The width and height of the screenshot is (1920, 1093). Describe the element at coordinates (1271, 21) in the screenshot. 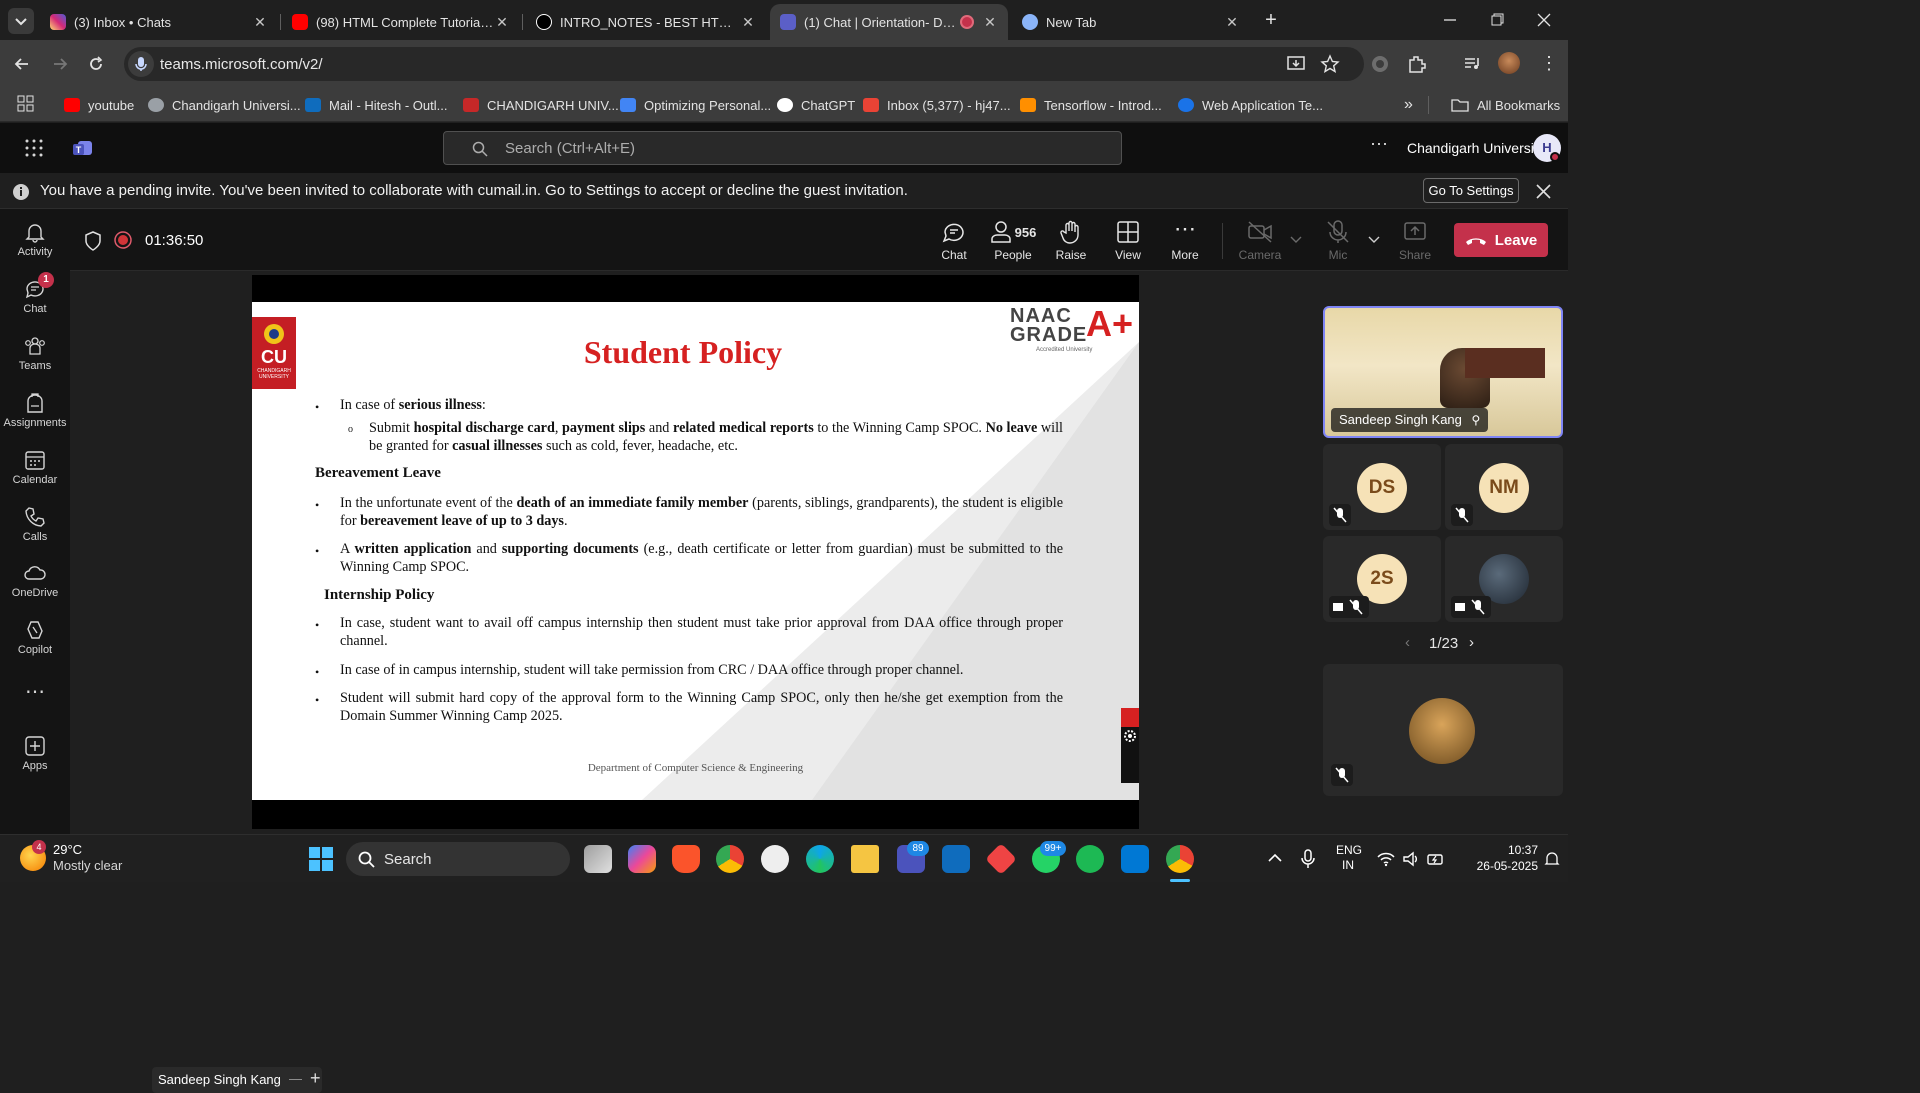

I see `new-tab-button: +` at that location.